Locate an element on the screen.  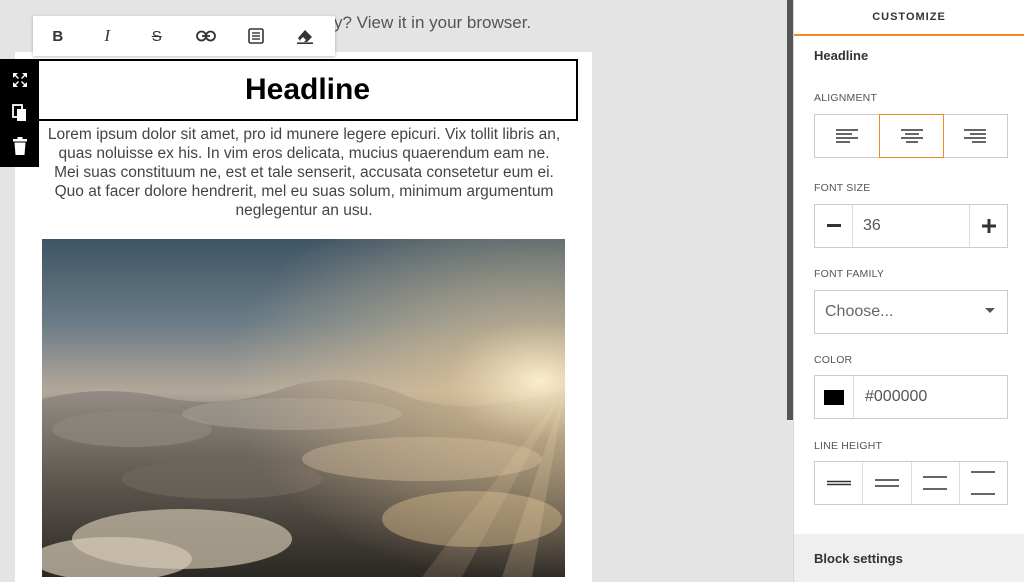
section-title: Headline is located at coordinates (841, 55).